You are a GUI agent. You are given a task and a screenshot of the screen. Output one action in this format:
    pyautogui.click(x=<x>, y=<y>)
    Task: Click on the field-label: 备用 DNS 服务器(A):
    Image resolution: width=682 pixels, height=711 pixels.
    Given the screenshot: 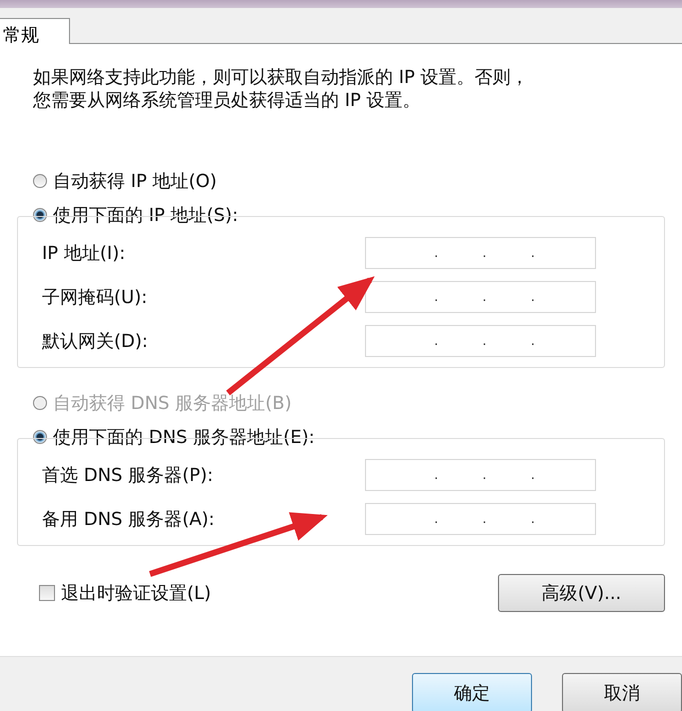 What is the action you would take?
    pyautogui.click(x=128, y=519)
    